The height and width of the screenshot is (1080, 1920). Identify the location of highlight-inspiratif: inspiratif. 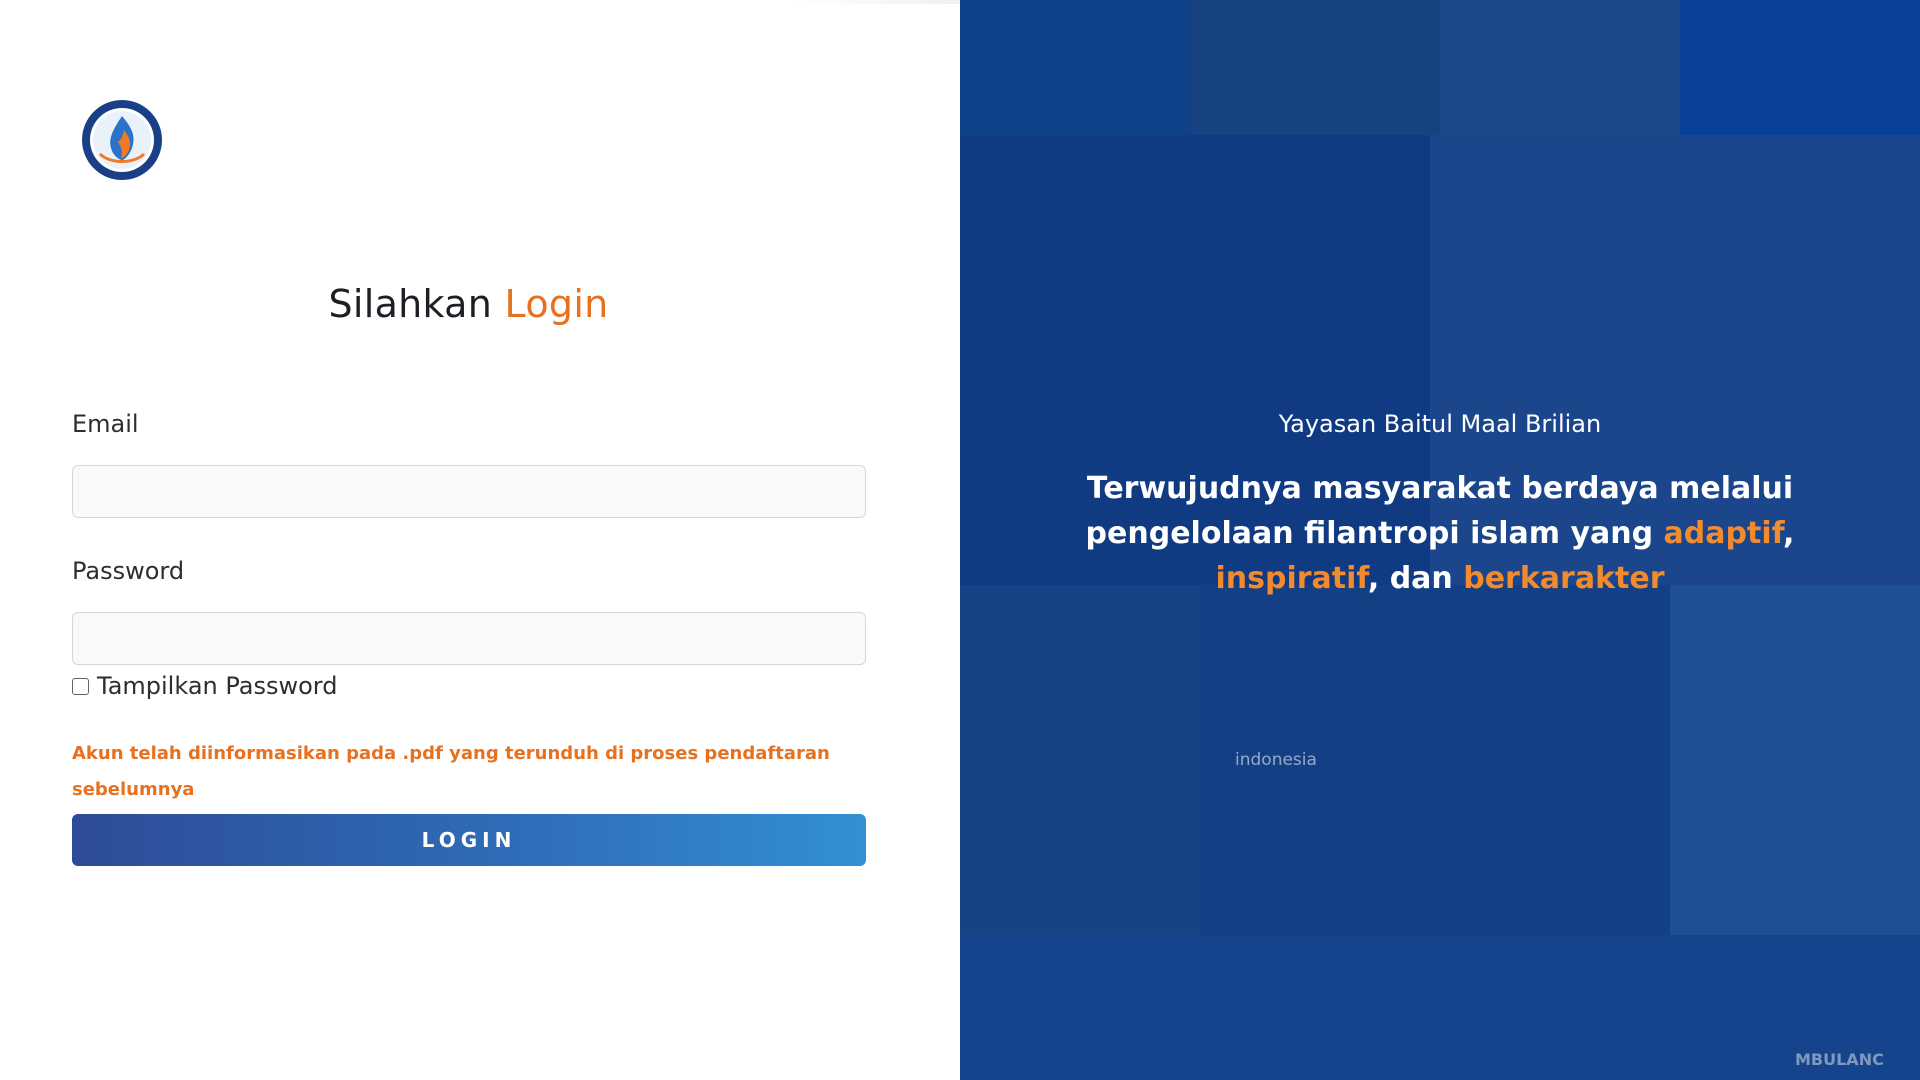
(1291, 578).